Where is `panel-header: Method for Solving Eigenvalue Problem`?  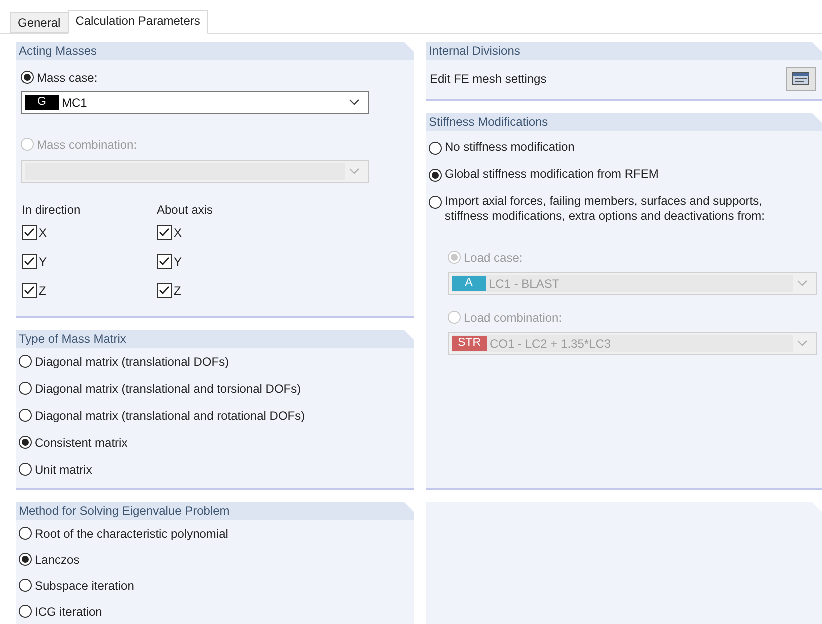
panel-header: Method for Solving Eigenvalue Problem is located at coordinates (215, 511).